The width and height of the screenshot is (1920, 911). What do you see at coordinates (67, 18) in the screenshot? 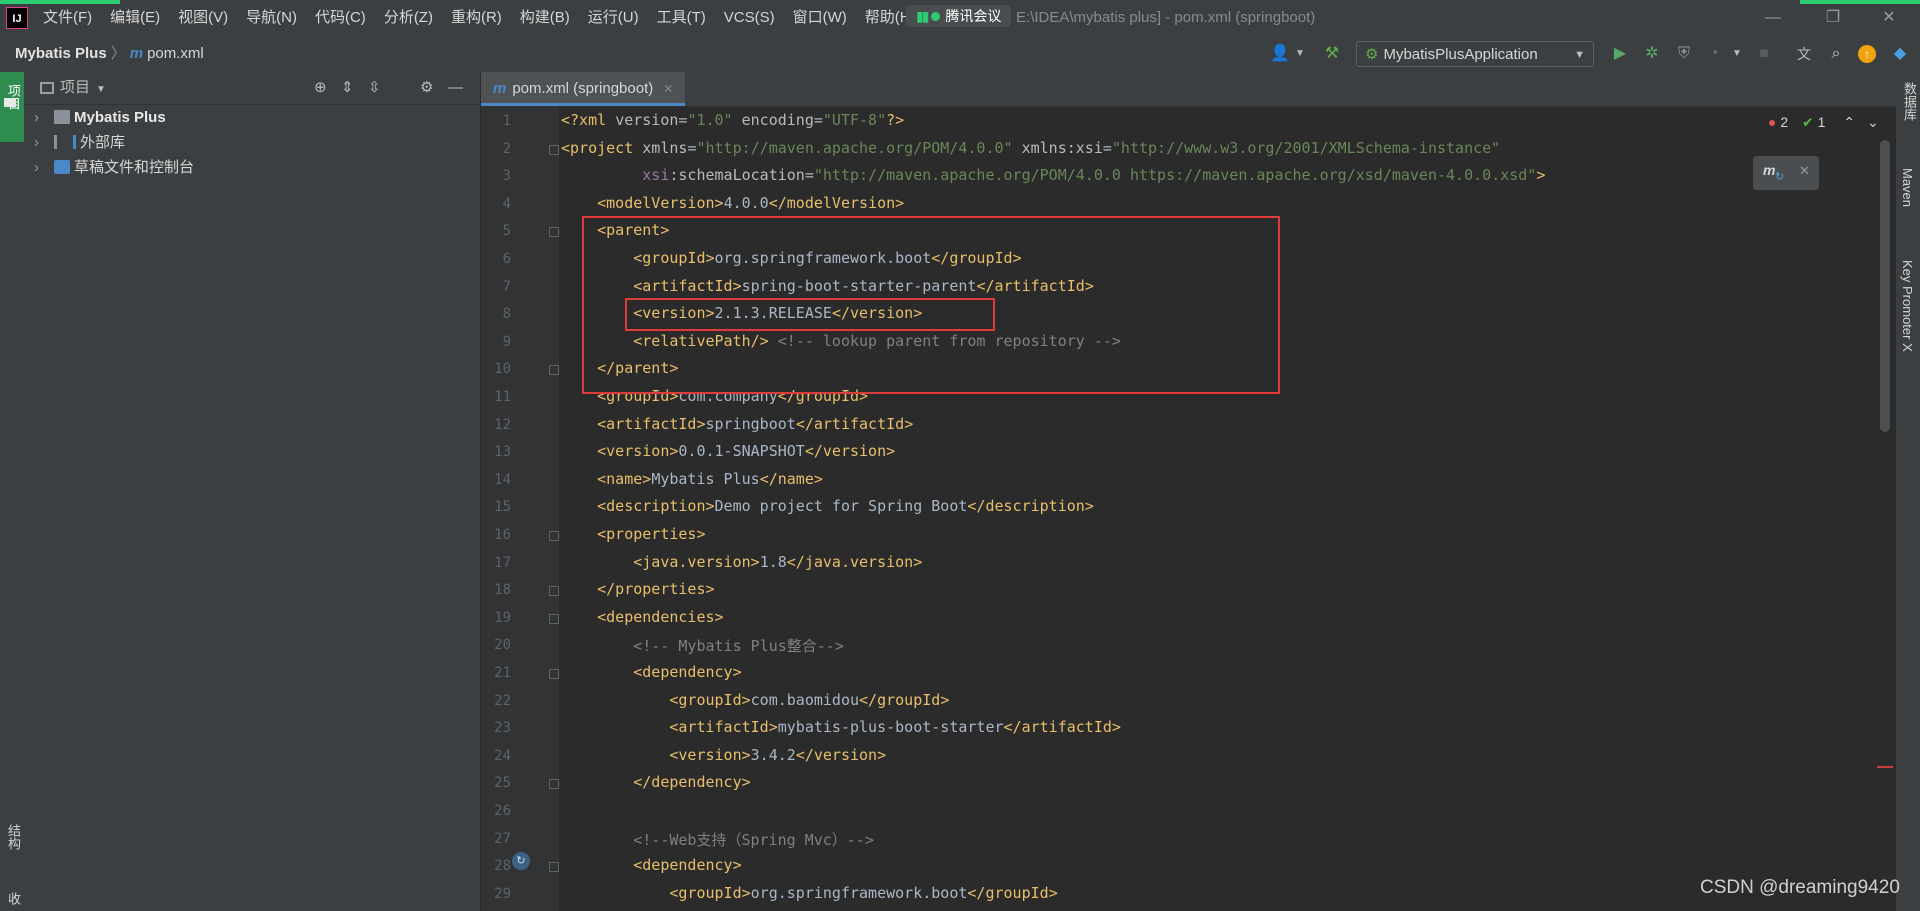
I see `menu-item: 文件(F)` at bounding box center [67, 18].